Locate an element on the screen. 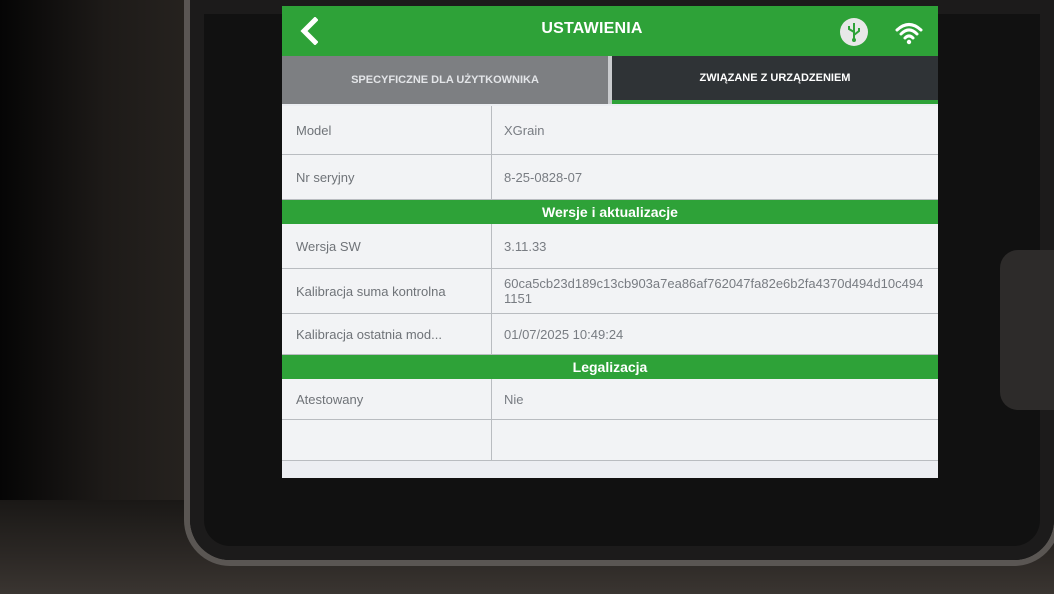 The image size is (1054, 594). wifi-button is located at coordinates (909, 33).